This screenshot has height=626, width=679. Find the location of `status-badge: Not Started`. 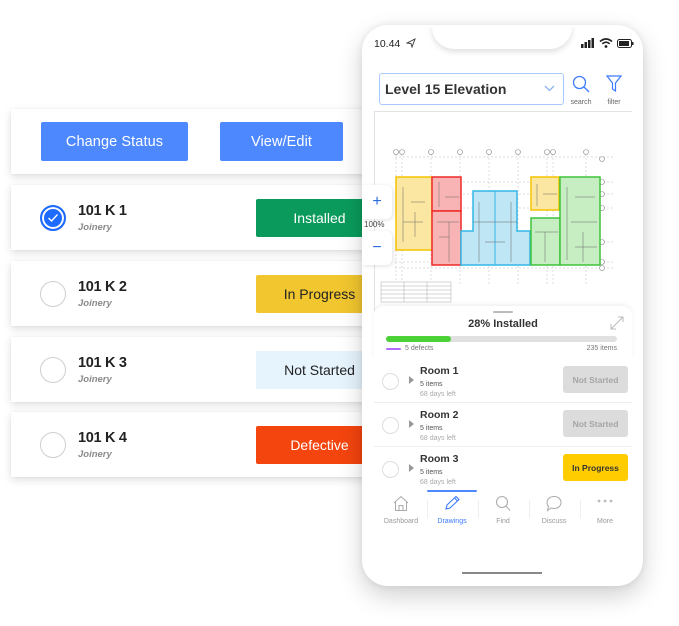

status-badge: Not Started is located at coordinates (313, 370).